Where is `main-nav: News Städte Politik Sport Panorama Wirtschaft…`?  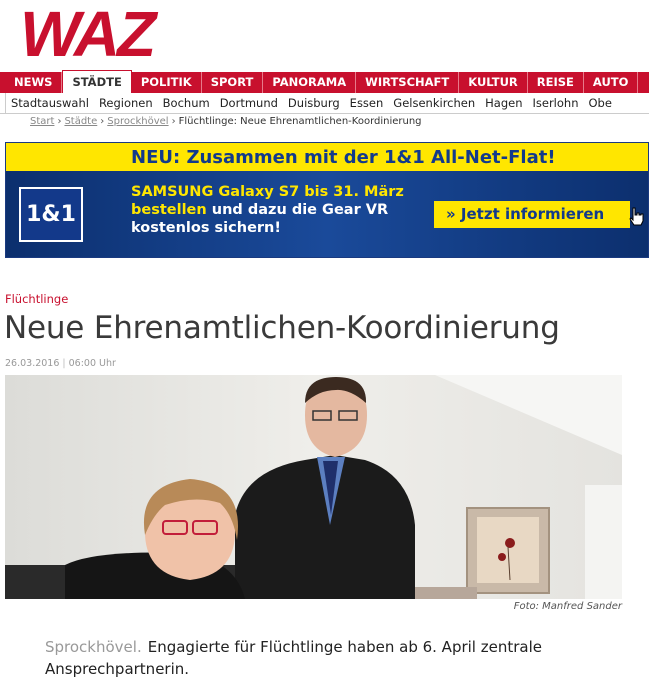
main-nav: News Städte Politik Sport Panorama Wirtschaft… is located at coordinates (324, 81).